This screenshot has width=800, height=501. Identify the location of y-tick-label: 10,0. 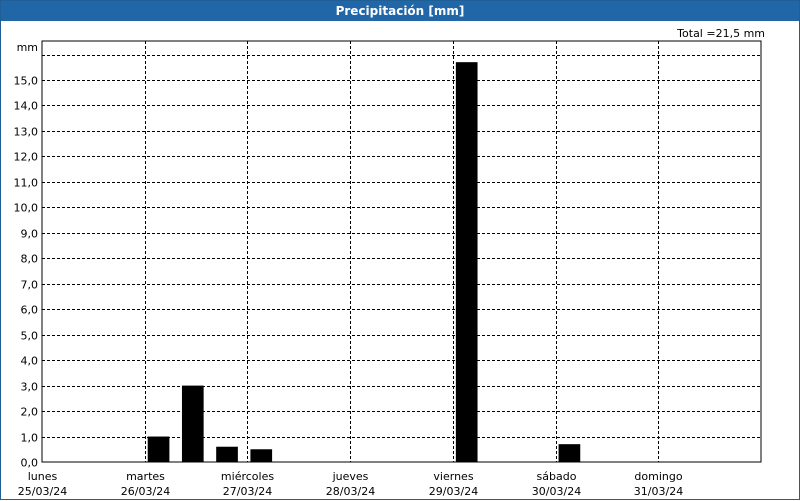
(26, 208).